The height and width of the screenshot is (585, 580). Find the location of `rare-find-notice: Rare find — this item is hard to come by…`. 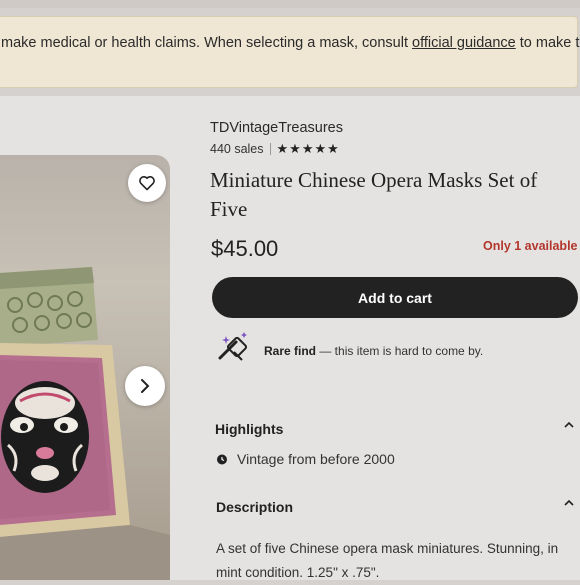

rare-find-notice: Rare find — this item is hard to come by… is located at coordinates (396, 350).